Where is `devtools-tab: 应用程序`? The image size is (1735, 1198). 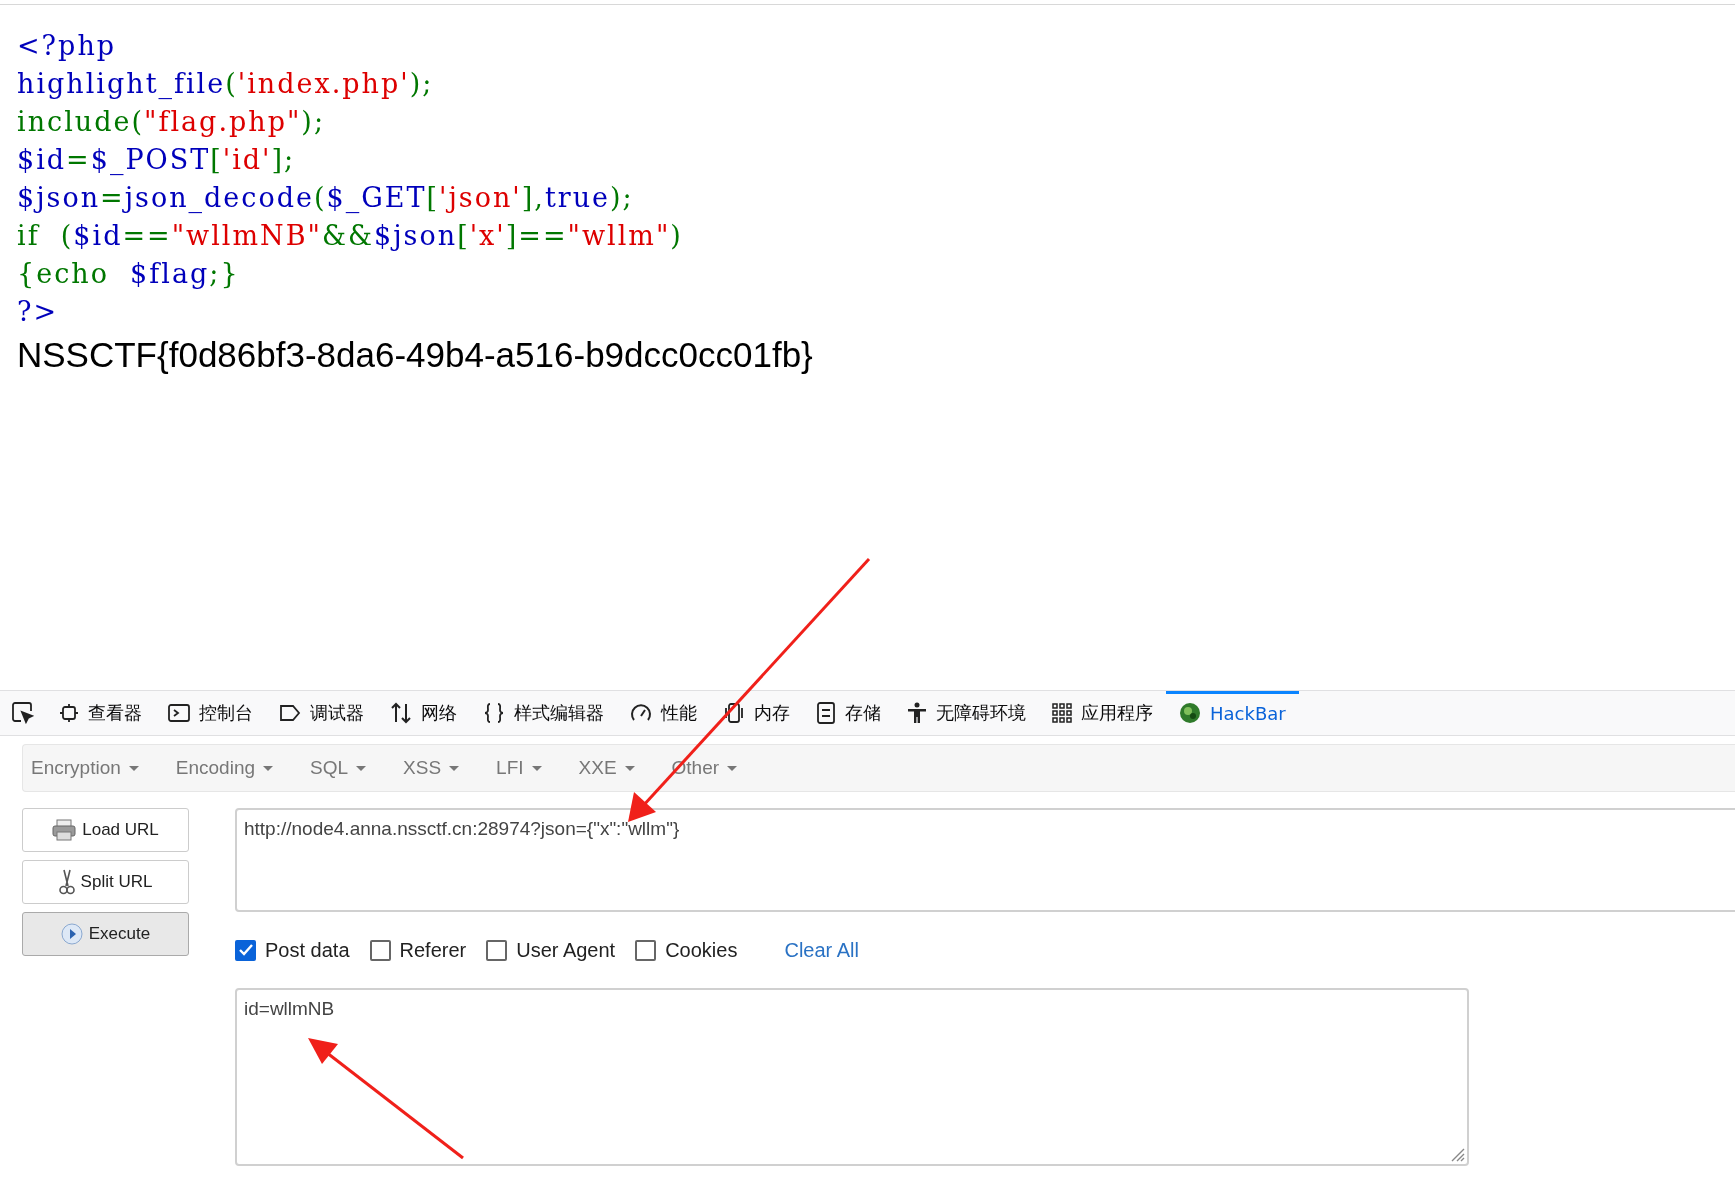
devtools-tab: 应用程序 is located at coordinates (1102, 713).